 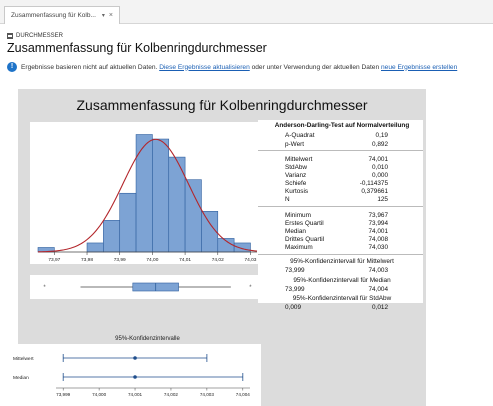 I want to click on ad-label-1: p-Wert, so click(x=295, y=144).